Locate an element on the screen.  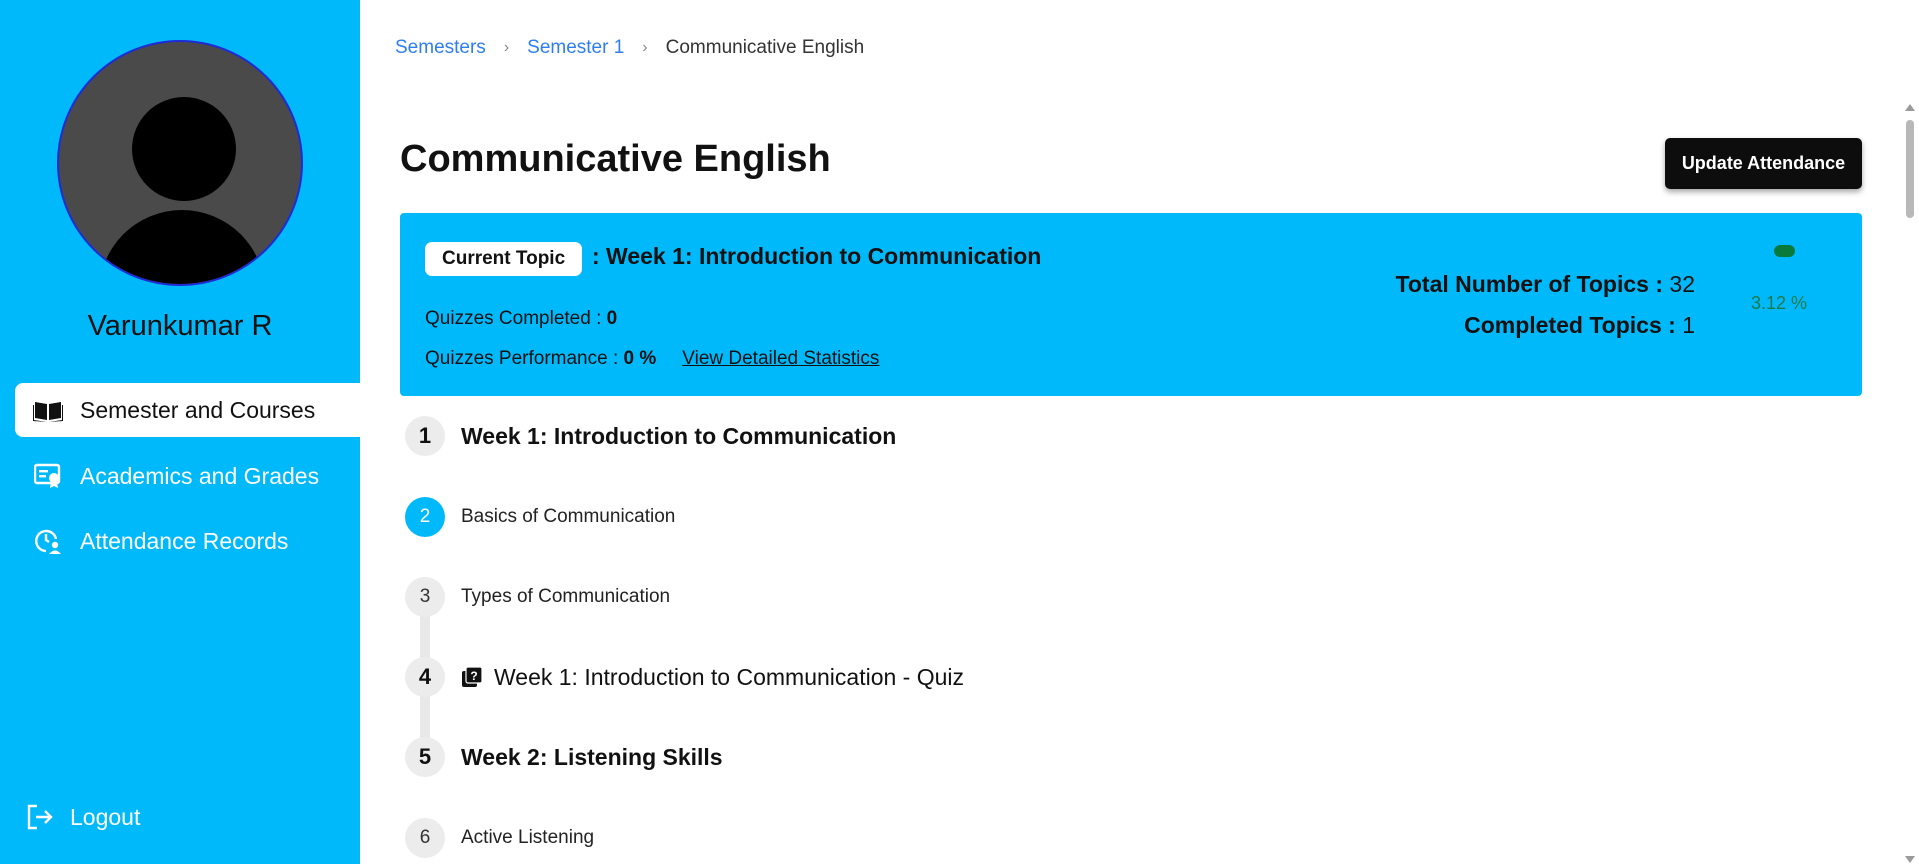
quiz-icon: ? is located at coordinates (472, 677).